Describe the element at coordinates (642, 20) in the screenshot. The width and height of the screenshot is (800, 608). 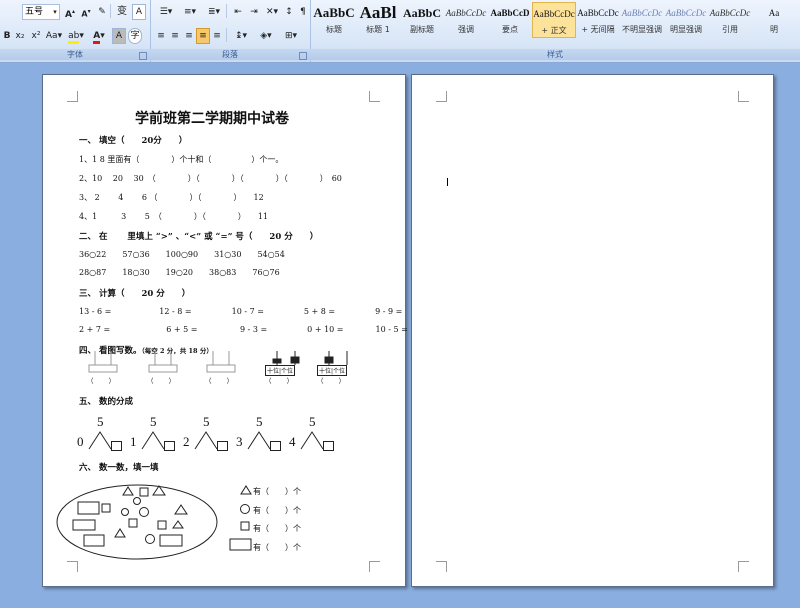
I see `style-7: AaBbCcDc 不明显强调` at that location.